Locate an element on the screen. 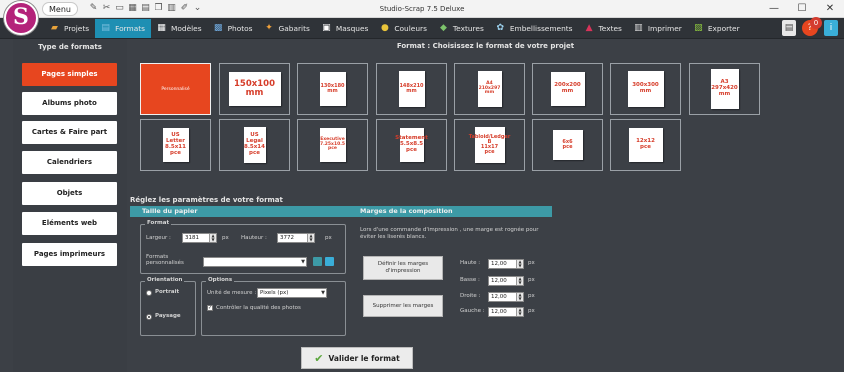 The width and height of the screenshot is (844, 372). paysage-radio is located at coordinates (149, 317).